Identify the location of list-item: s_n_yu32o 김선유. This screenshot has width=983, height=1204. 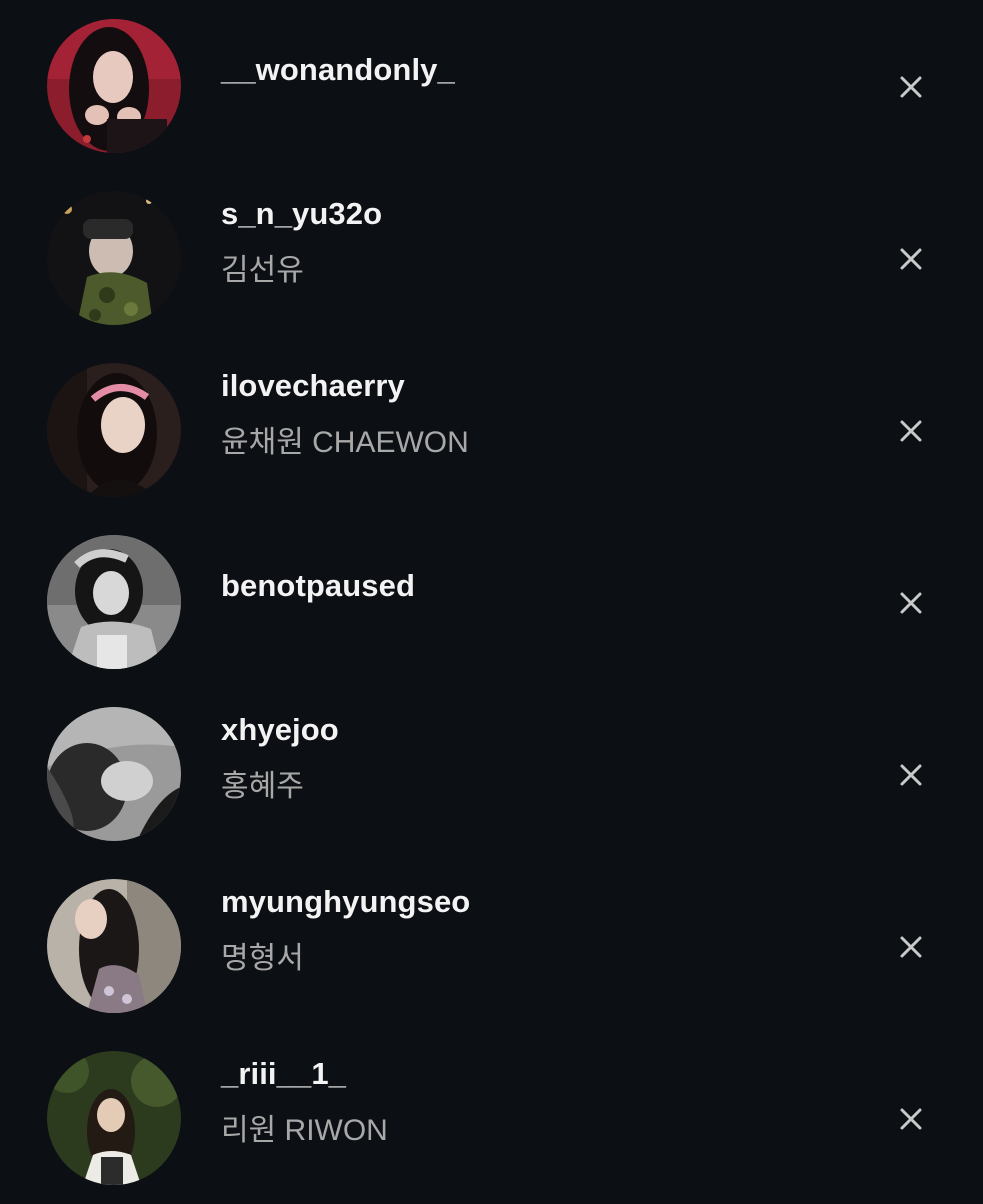
(491, 258).